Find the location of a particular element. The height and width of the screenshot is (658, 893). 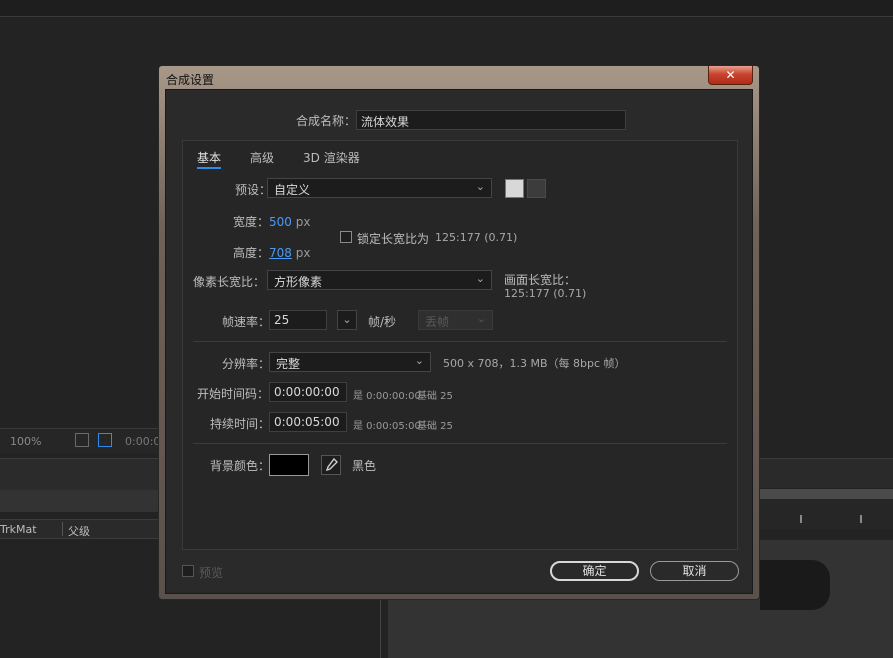

preview-checkbox is located at coordinates (188, 571).